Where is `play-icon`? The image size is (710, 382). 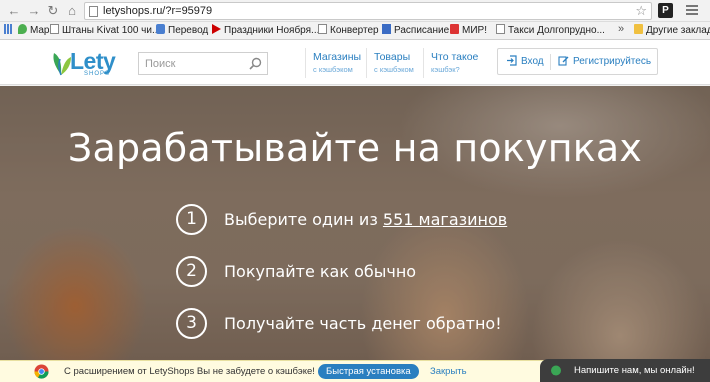 play-icon is located at coordinates (216, 29).